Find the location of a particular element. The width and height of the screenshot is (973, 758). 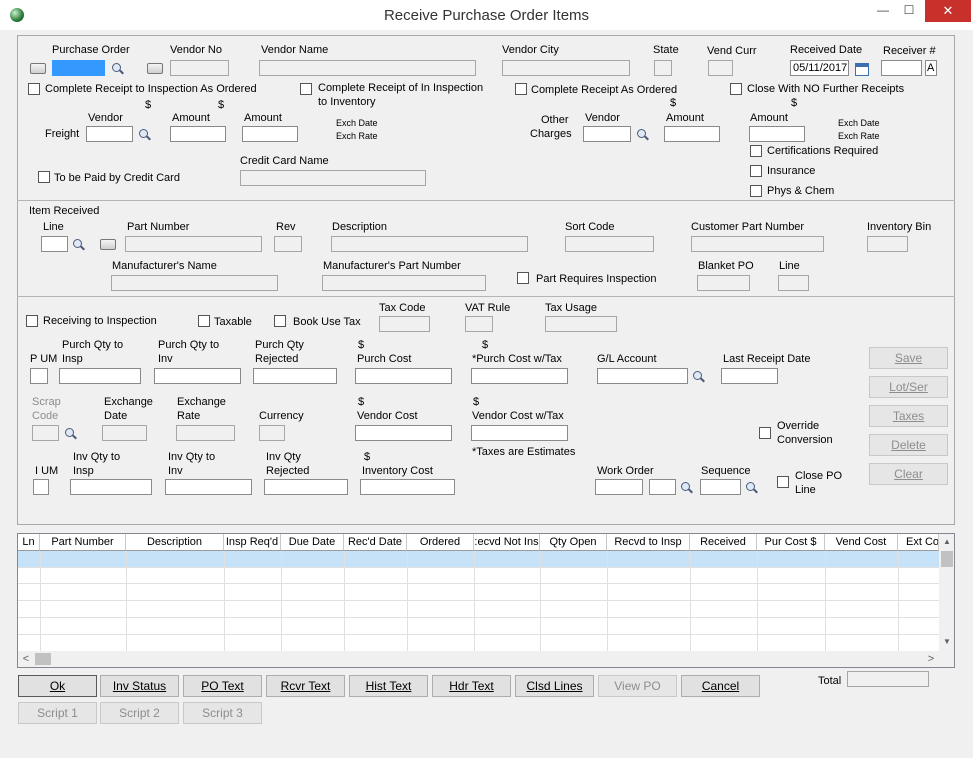

horizontal-scroll-thumb is located at coordinates (43, 659).